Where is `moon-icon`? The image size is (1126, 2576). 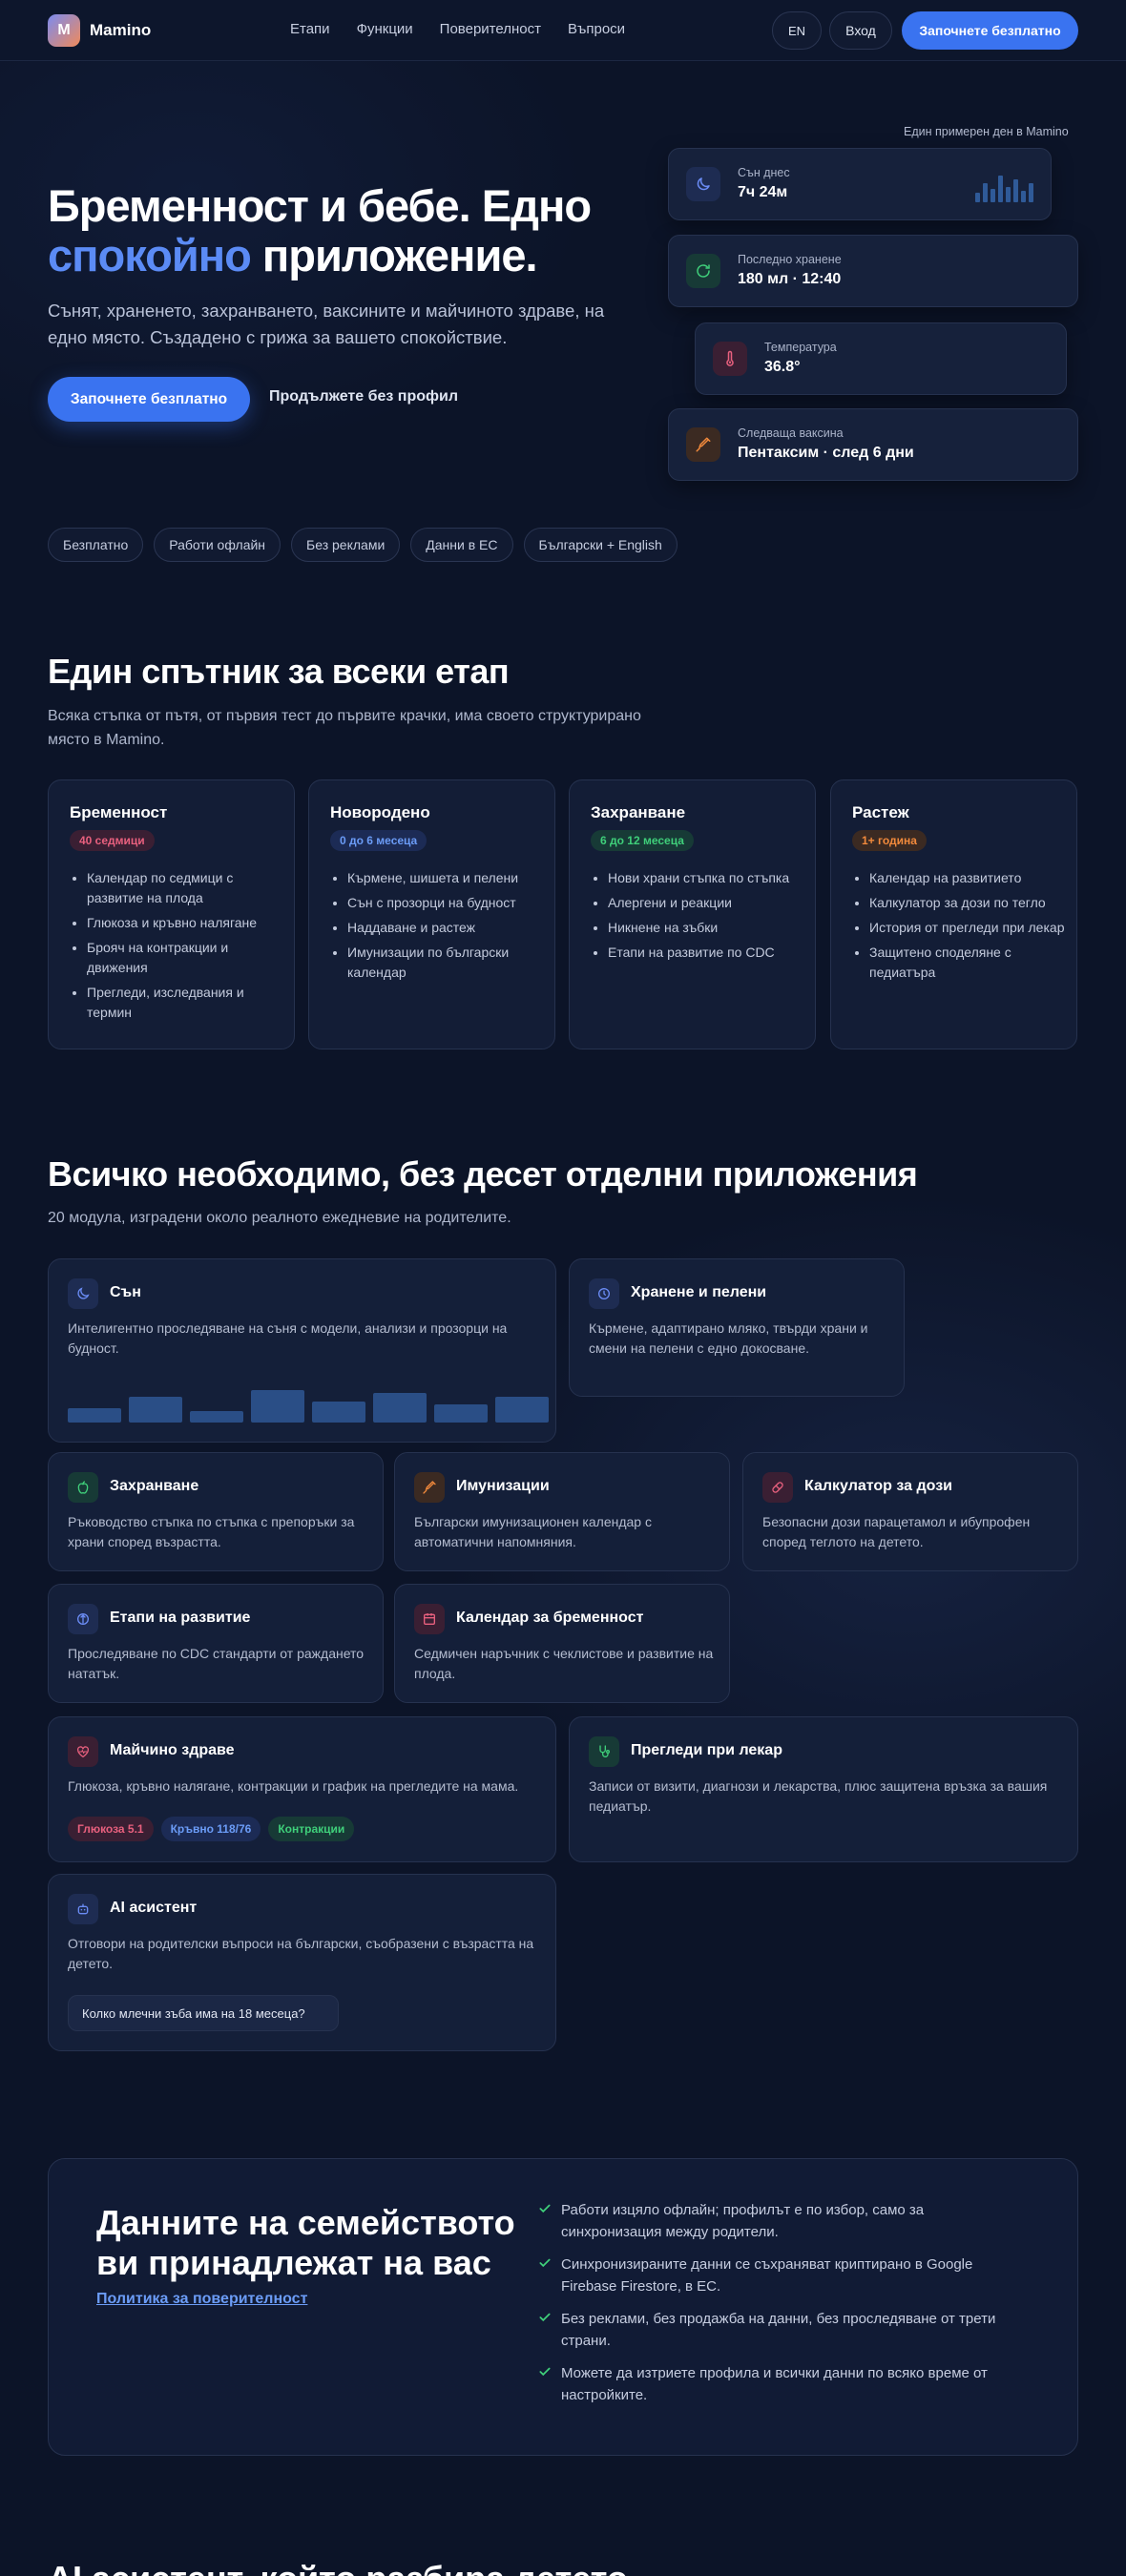
moon-icon is located at coordinates (703, 184).